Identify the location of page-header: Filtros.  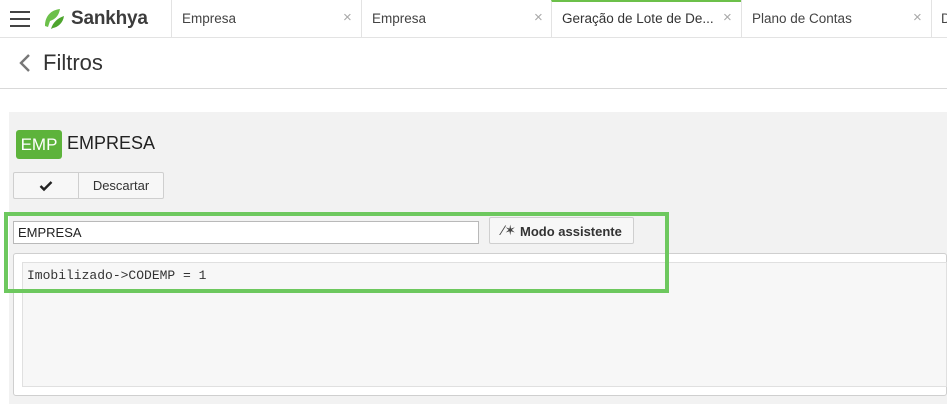
(473, 64).